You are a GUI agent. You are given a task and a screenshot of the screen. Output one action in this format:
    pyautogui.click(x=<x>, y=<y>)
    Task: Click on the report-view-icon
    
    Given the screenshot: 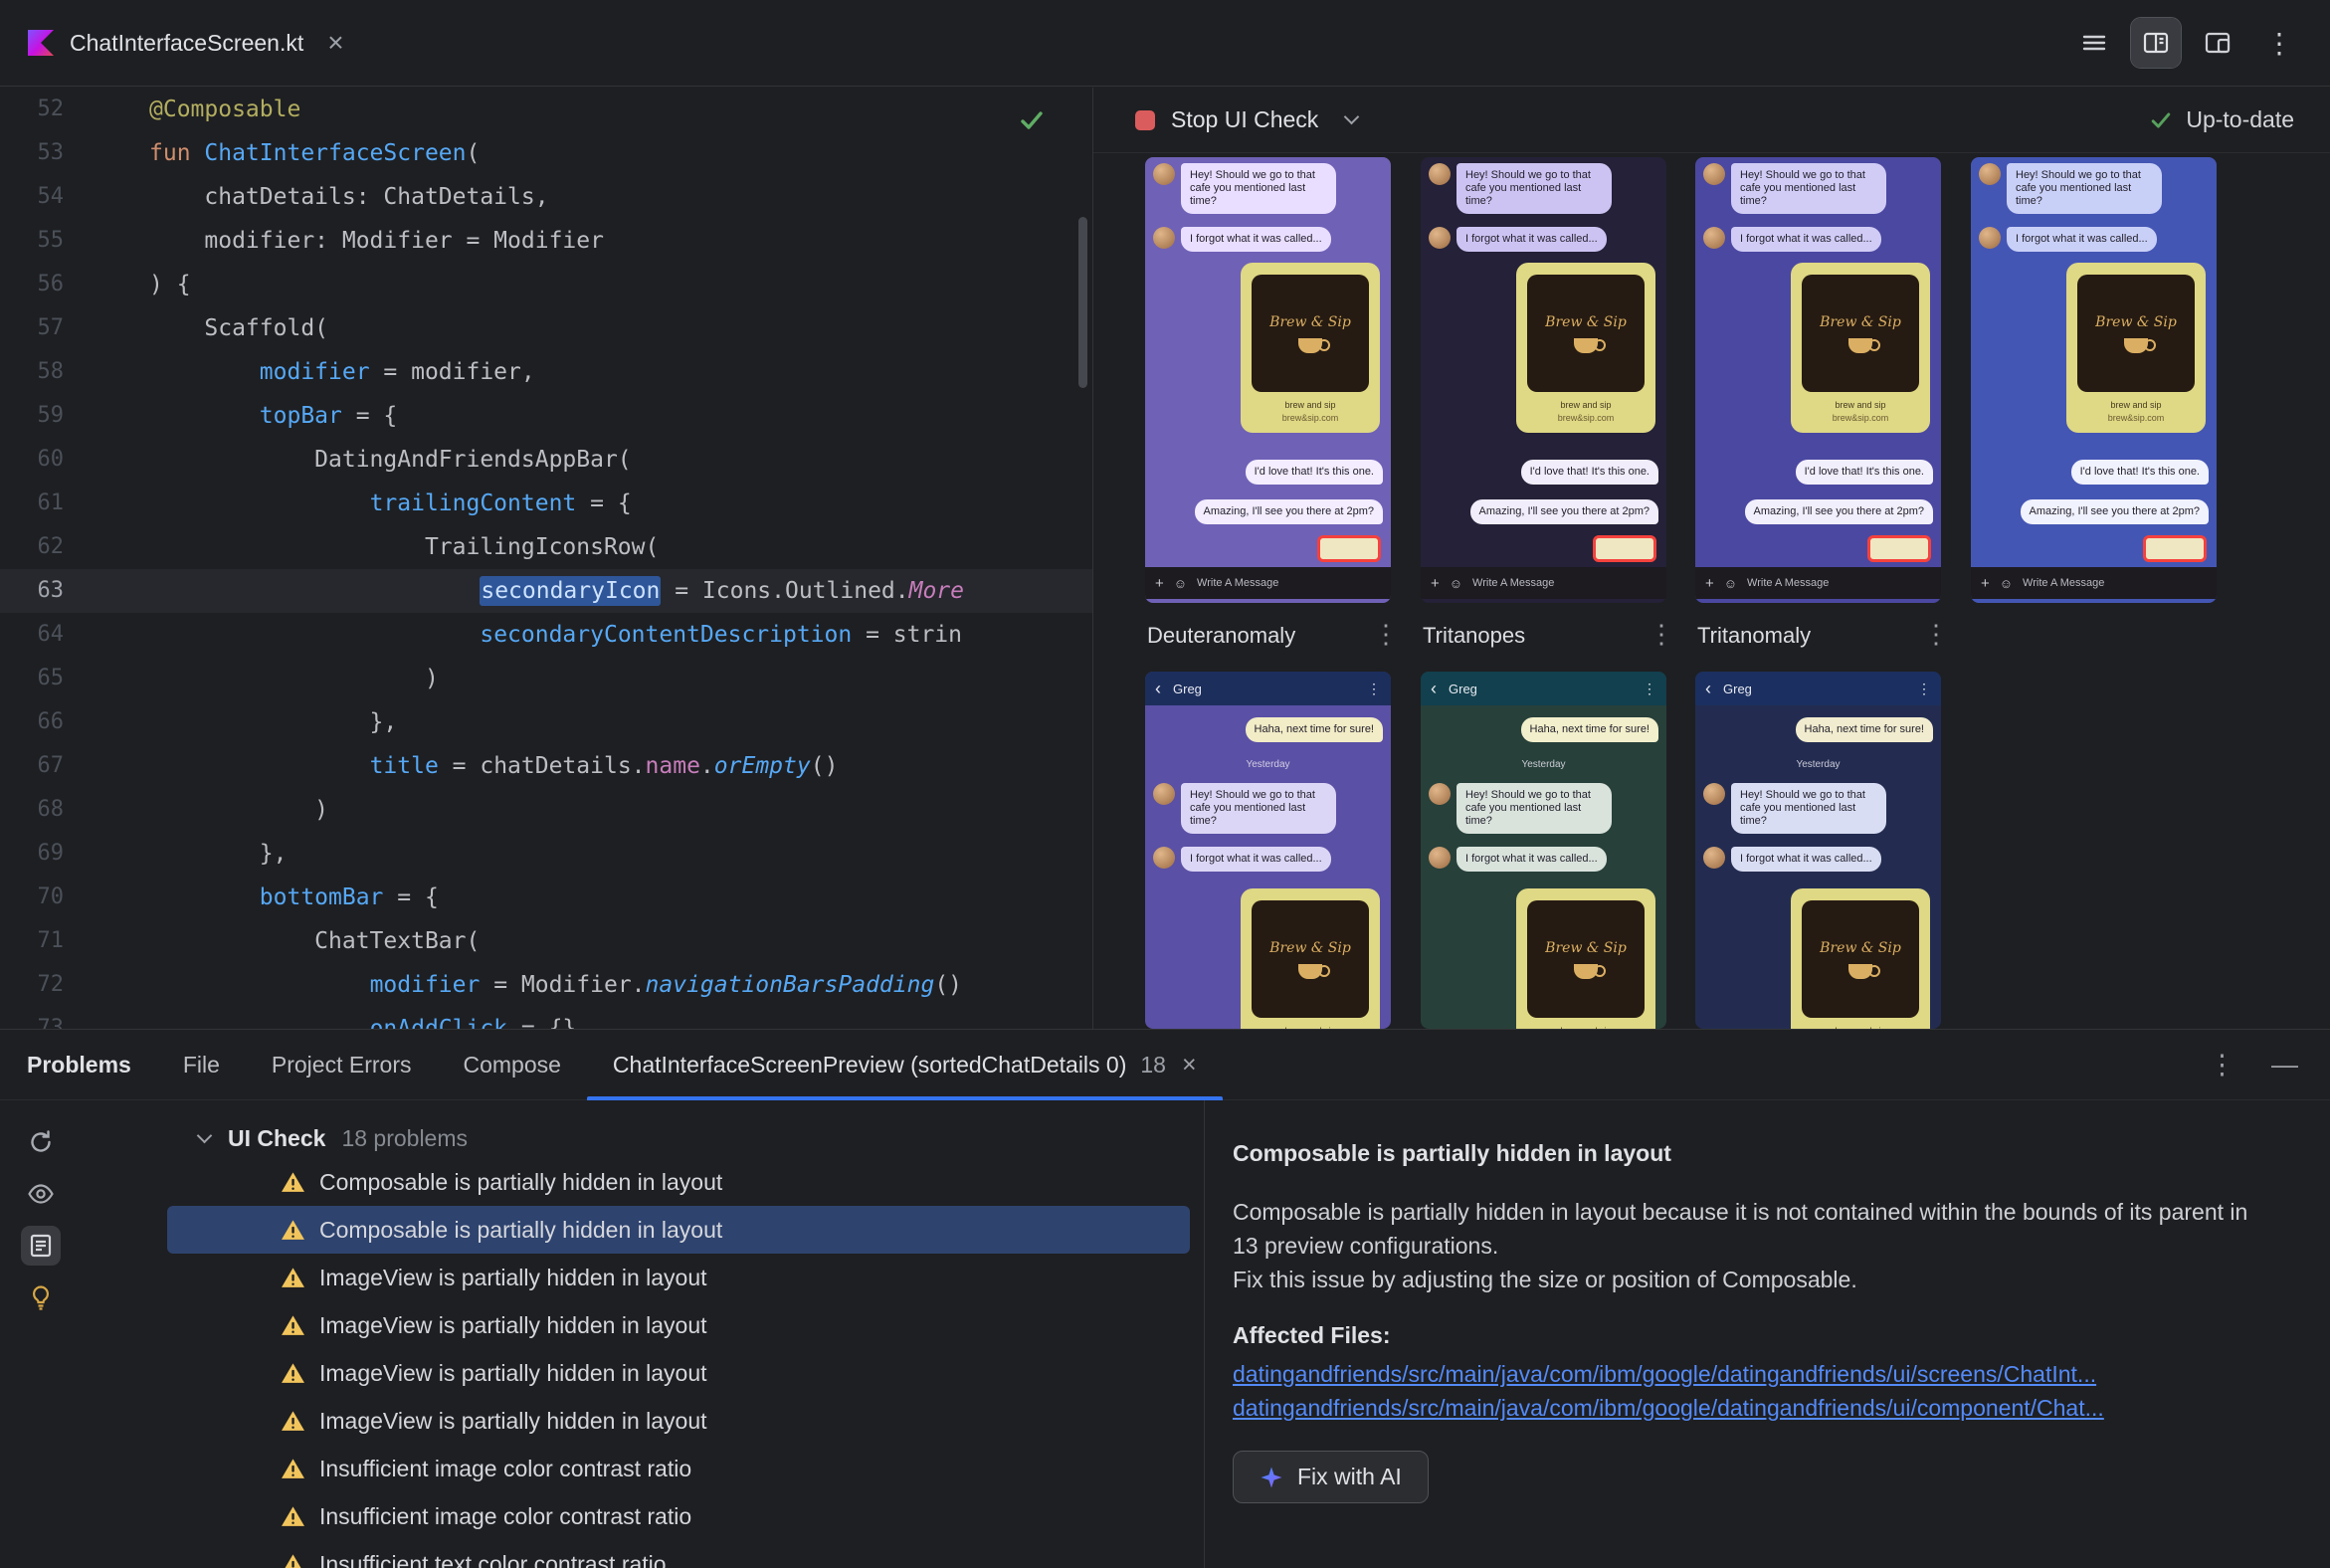 What is the action you would take?
    pyautogui.click(x=41, y=1246)
    